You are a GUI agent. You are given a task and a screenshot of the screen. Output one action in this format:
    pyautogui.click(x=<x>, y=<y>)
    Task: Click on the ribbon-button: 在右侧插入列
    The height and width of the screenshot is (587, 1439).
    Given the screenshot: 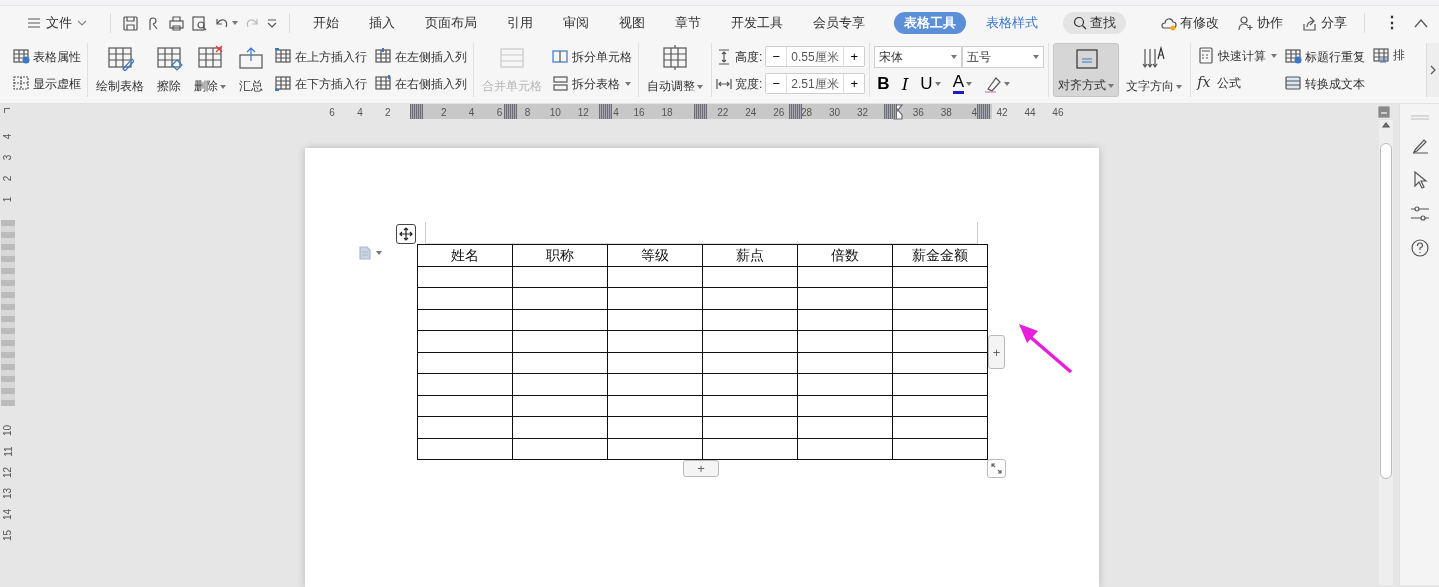 What is the action you would take?
    pyautogui.click(x=420, y=83)
    